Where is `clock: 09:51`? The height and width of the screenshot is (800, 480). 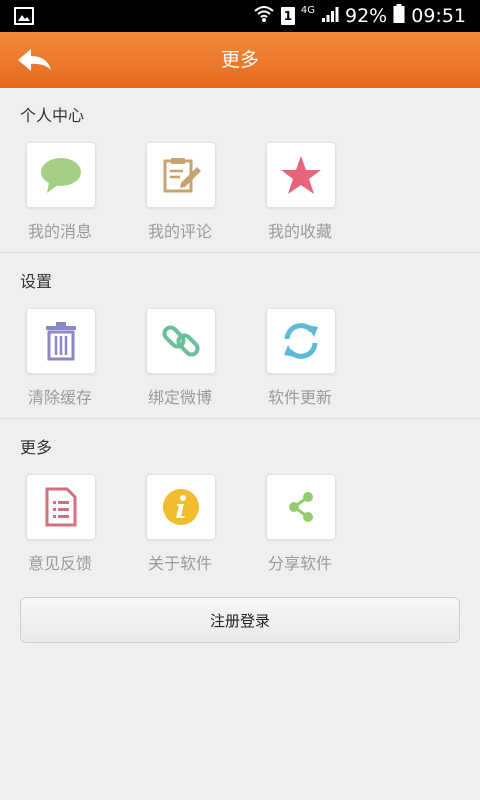 clock: 09:51 is located at coordinates (438, 16).